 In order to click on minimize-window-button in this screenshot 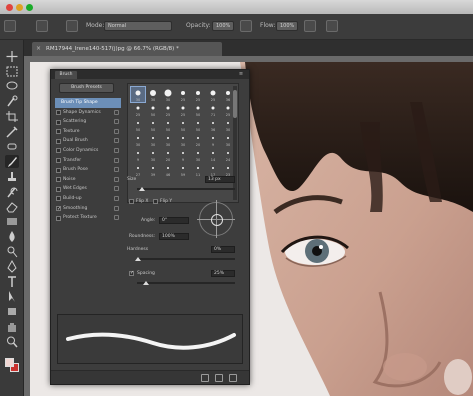, I will do `click(19, 7)`.